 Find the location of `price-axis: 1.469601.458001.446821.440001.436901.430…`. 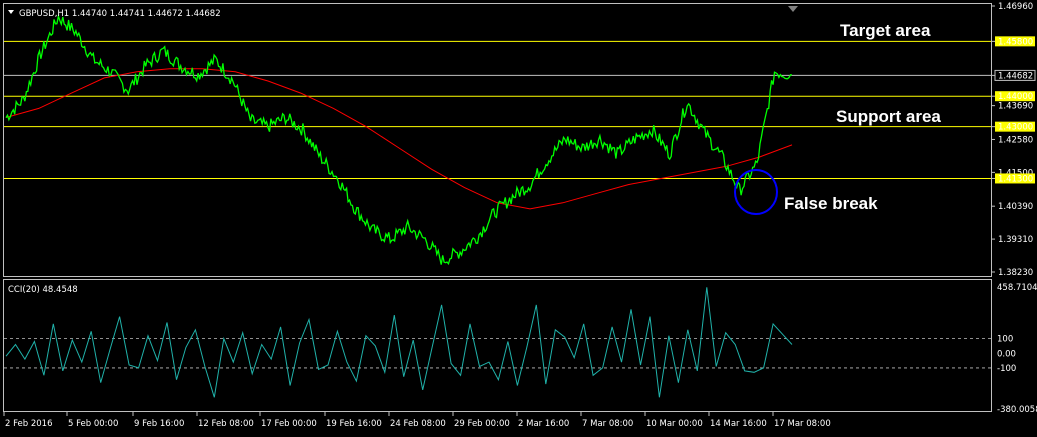

price-axis: 1.469601.458001.446821.440001.436901.430… is located at coordinates (1013, 140).